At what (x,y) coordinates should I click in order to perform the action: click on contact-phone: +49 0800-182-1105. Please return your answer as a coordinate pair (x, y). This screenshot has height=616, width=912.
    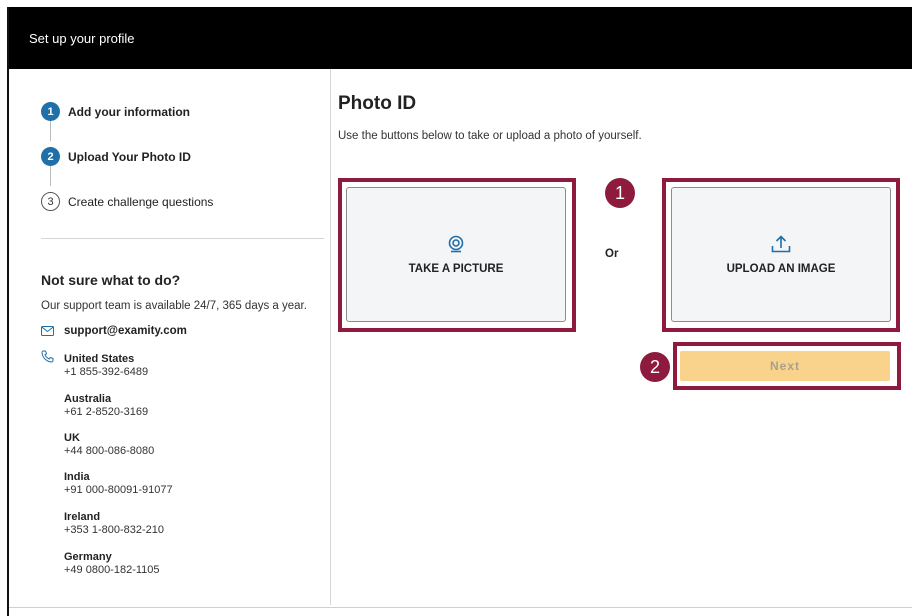
    Looking at the image, I should click on (112, 570).